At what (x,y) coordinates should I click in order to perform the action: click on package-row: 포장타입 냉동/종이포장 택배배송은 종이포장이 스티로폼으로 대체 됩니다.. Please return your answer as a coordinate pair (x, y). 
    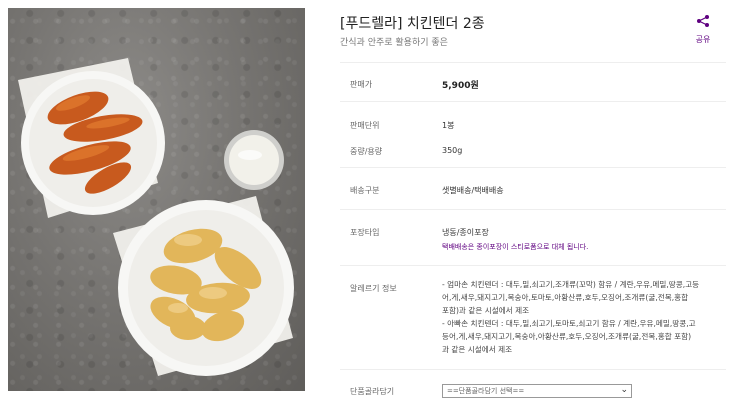
    Looking at the image, I should click on (533, 238).